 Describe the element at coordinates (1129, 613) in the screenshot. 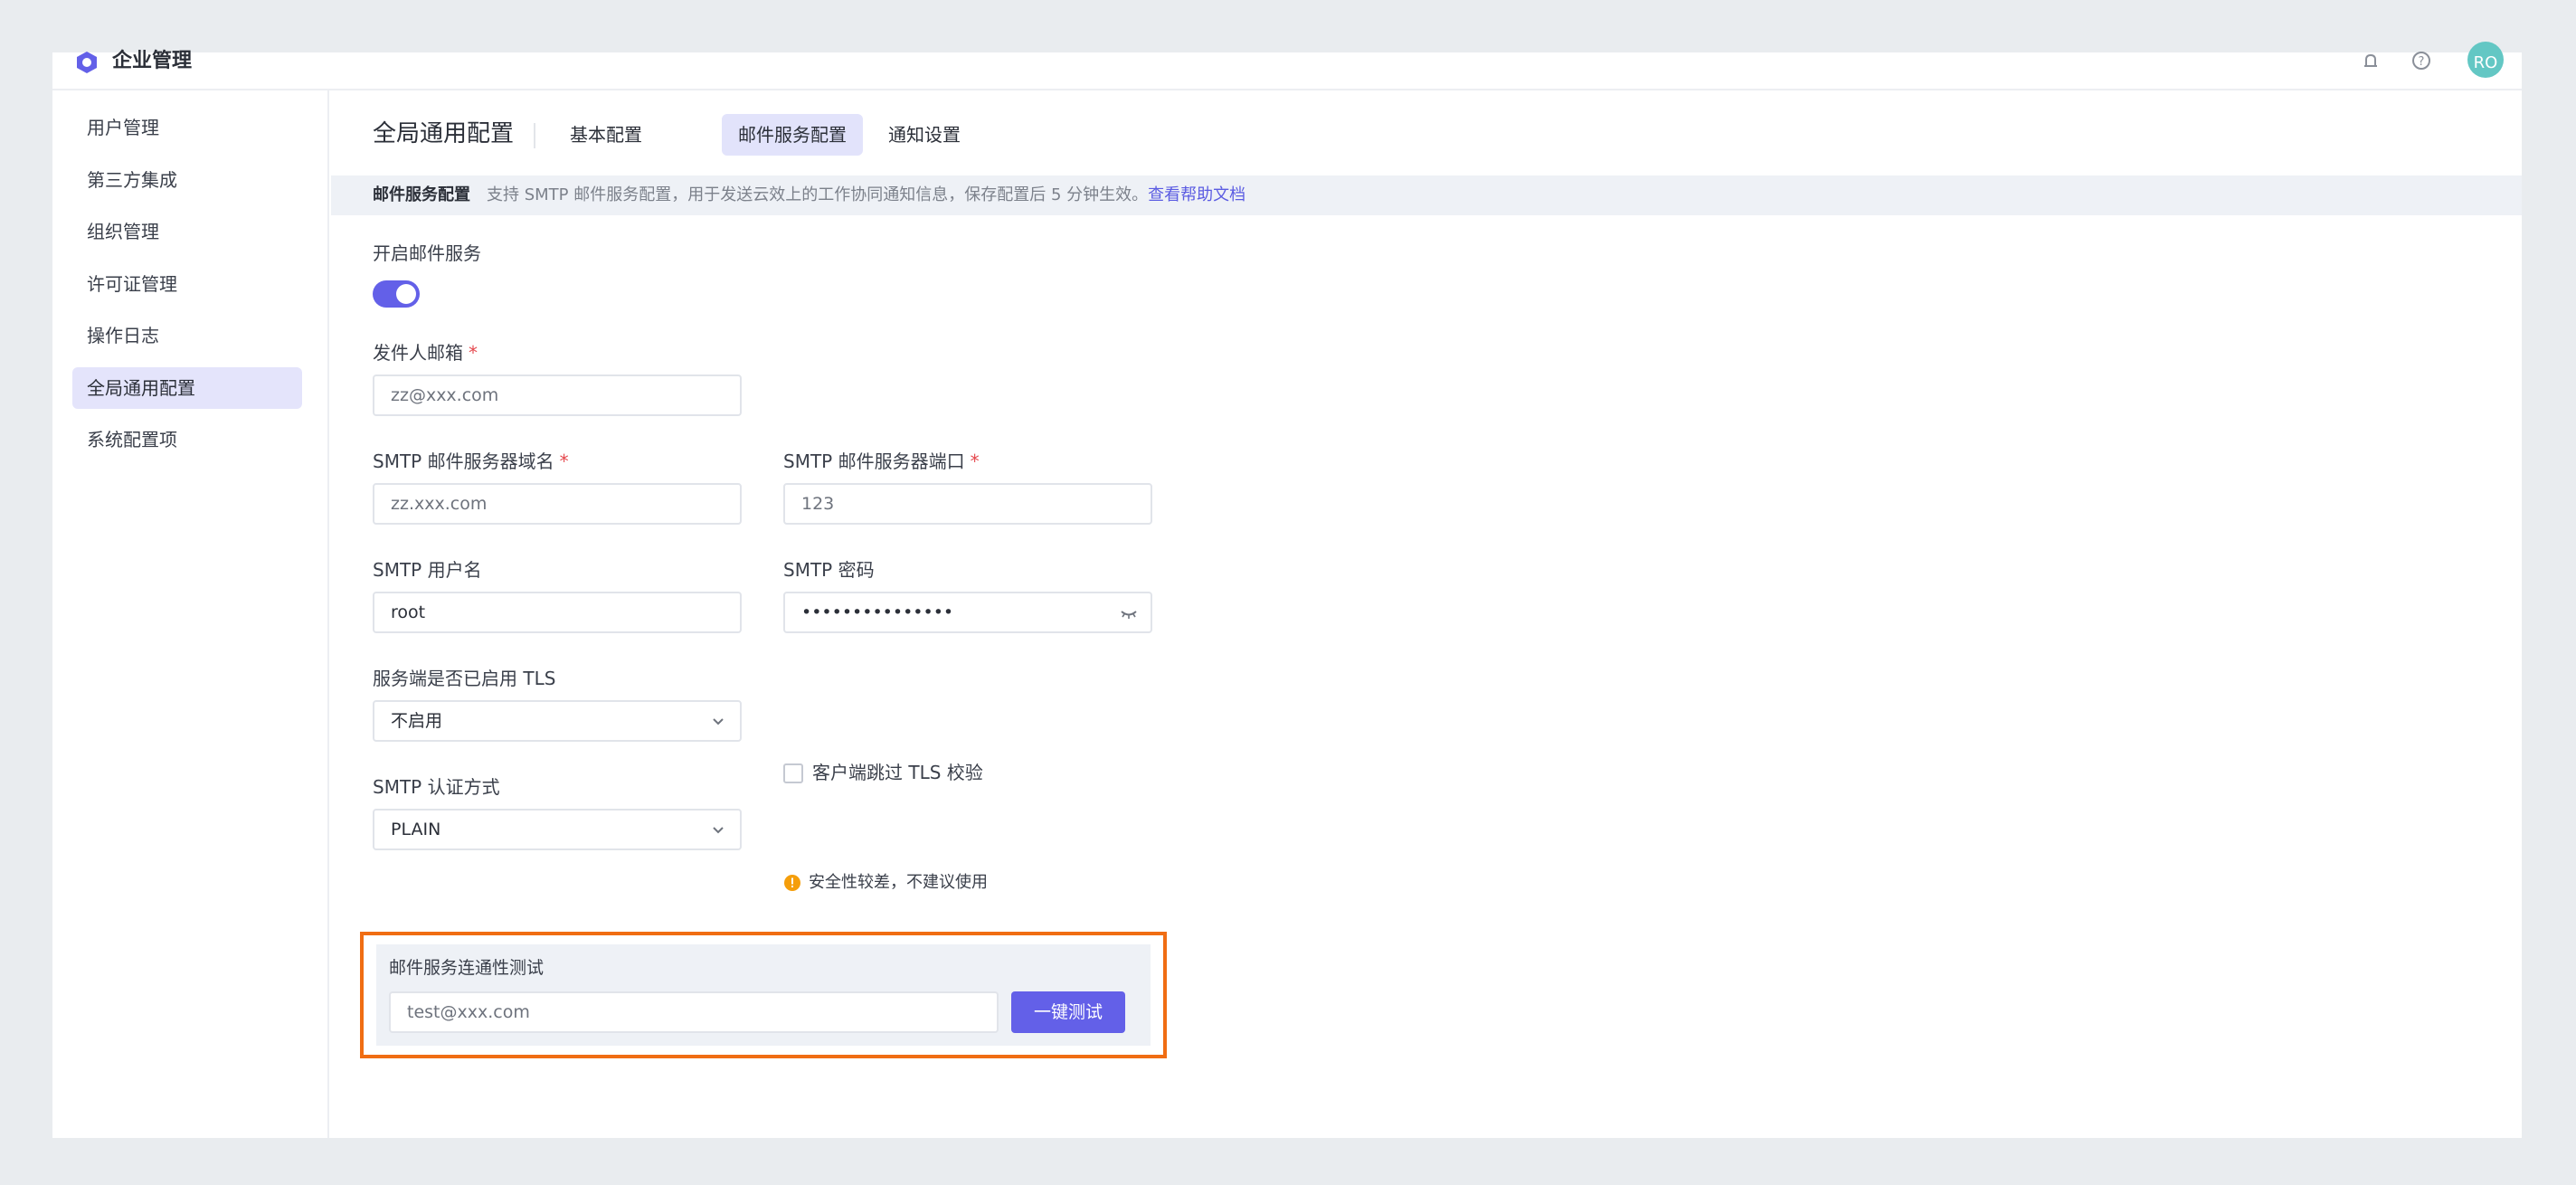

I see `eye-closed-icon` at that location.